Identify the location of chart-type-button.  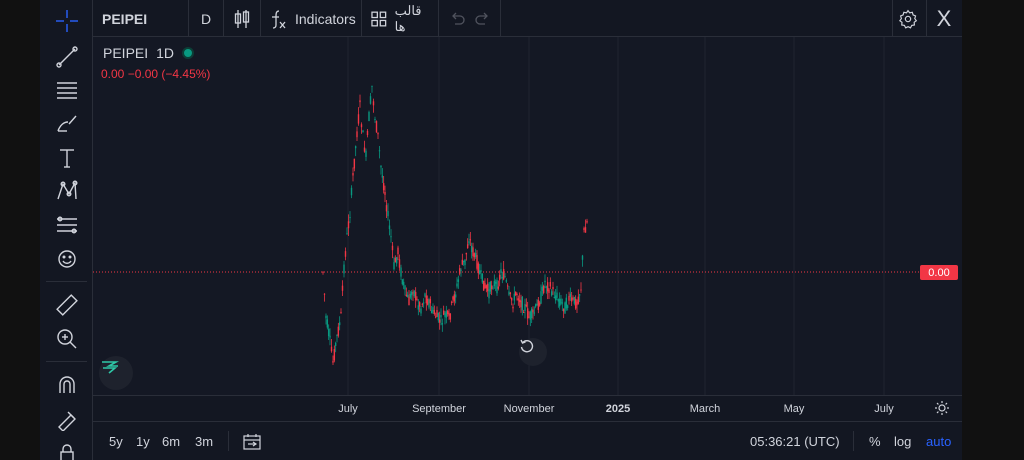
(242, 18).